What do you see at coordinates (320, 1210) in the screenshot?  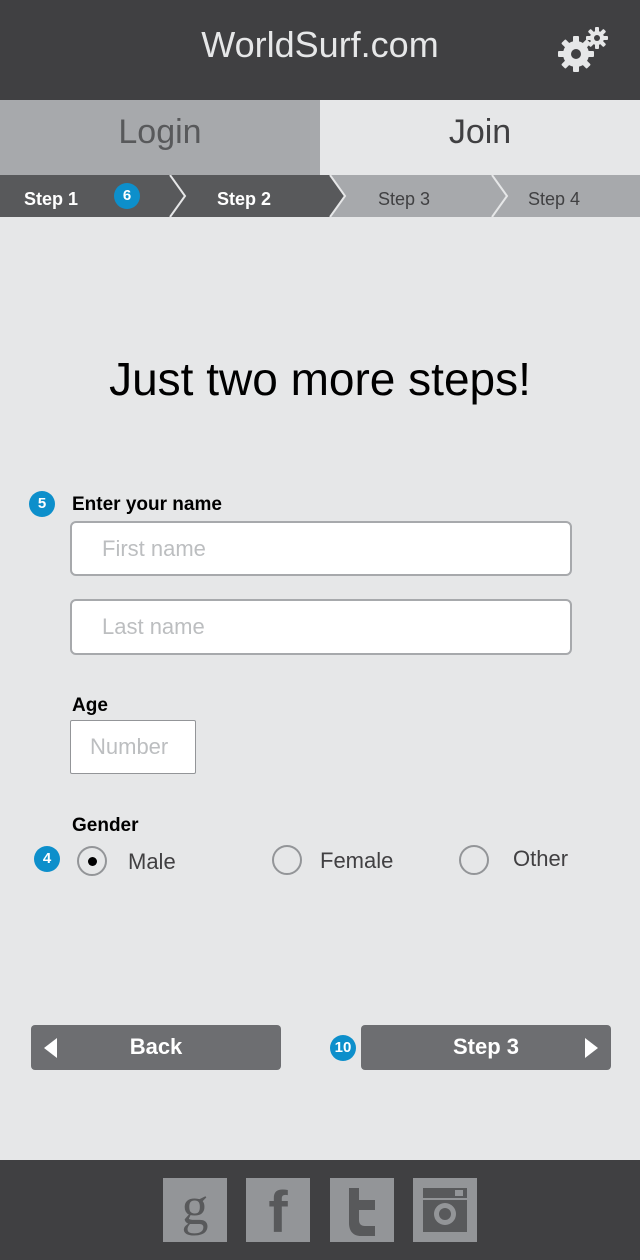 I see `footer: g f` at bounding box center [320, 1210].